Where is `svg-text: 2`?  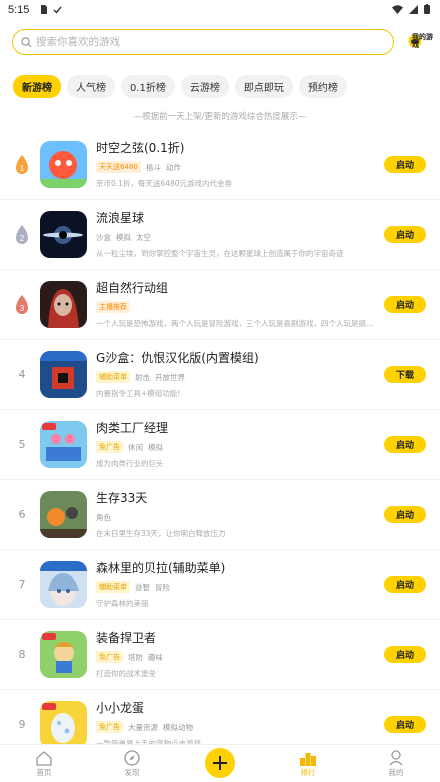 svg-text: 2 is located at coordinates (22, 238).